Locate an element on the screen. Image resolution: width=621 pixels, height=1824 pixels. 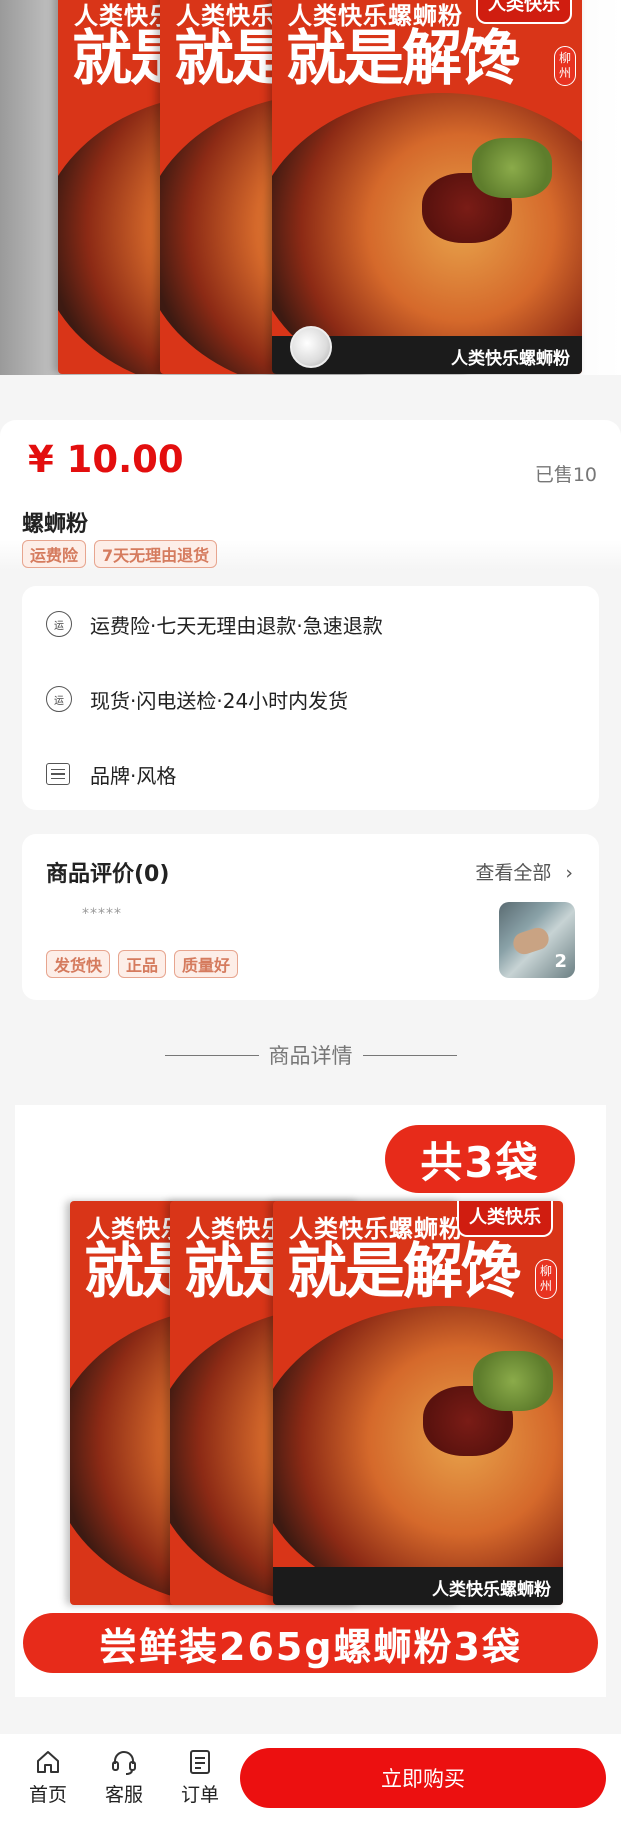
nav-service-button: 客服 is located at coordinates (124, 1777).